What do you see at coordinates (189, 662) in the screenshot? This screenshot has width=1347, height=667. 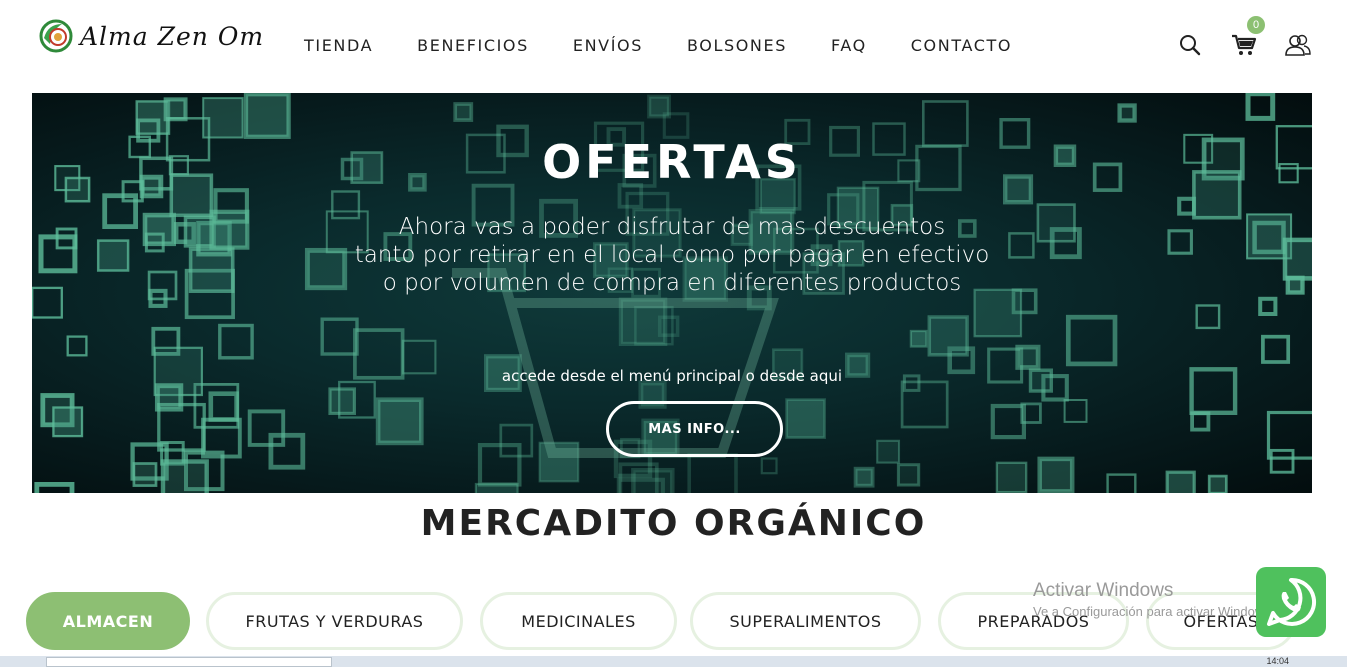 I see `taskbar-window` at bounding box center [189, 662].